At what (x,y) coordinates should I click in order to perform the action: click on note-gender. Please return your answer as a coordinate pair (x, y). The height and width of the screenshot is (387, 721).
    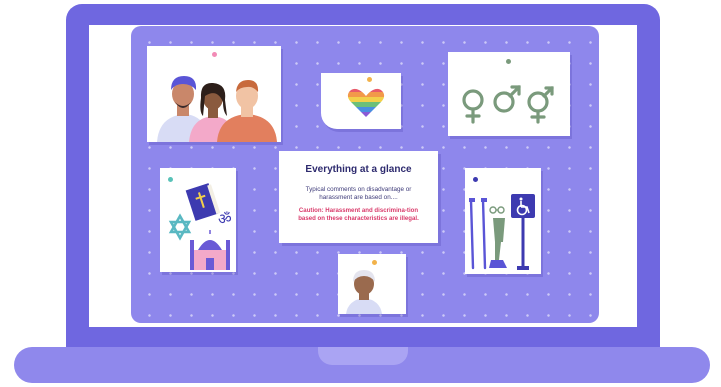
    Looking at the image, I should click on (509, 94).